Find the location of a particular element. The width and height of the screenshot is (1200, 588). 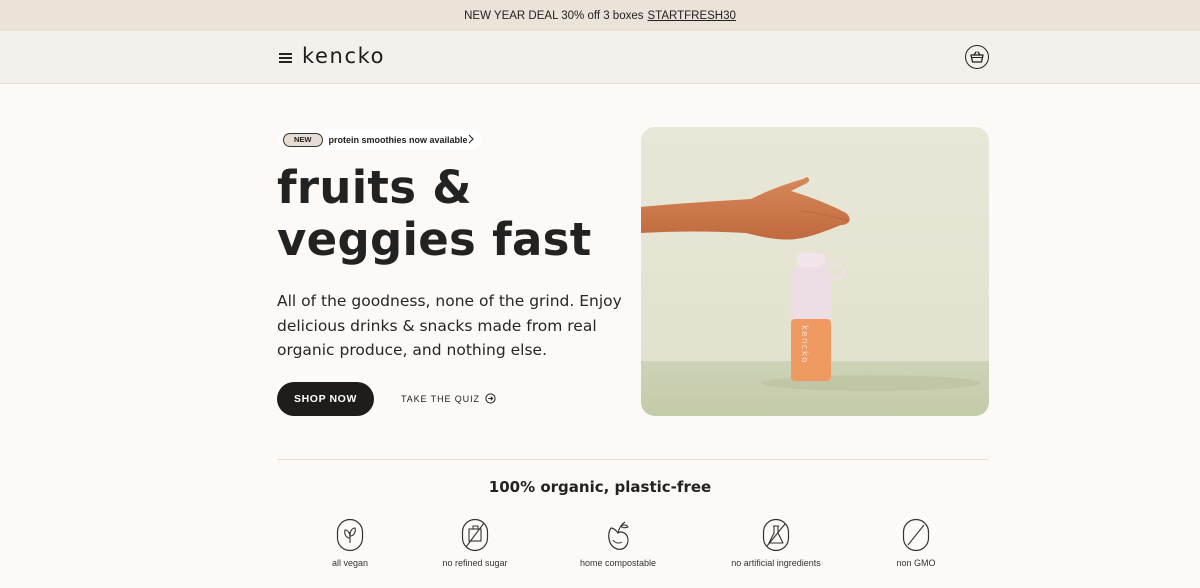

feature-non-gmo: non GMO is located at coordinates (916, 543).